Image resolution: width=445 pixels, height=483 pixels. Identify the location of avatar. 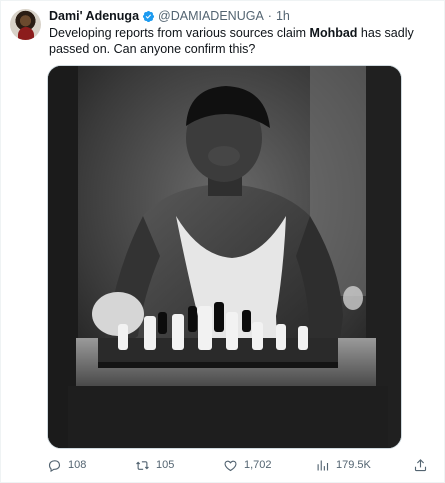
(25, 24).